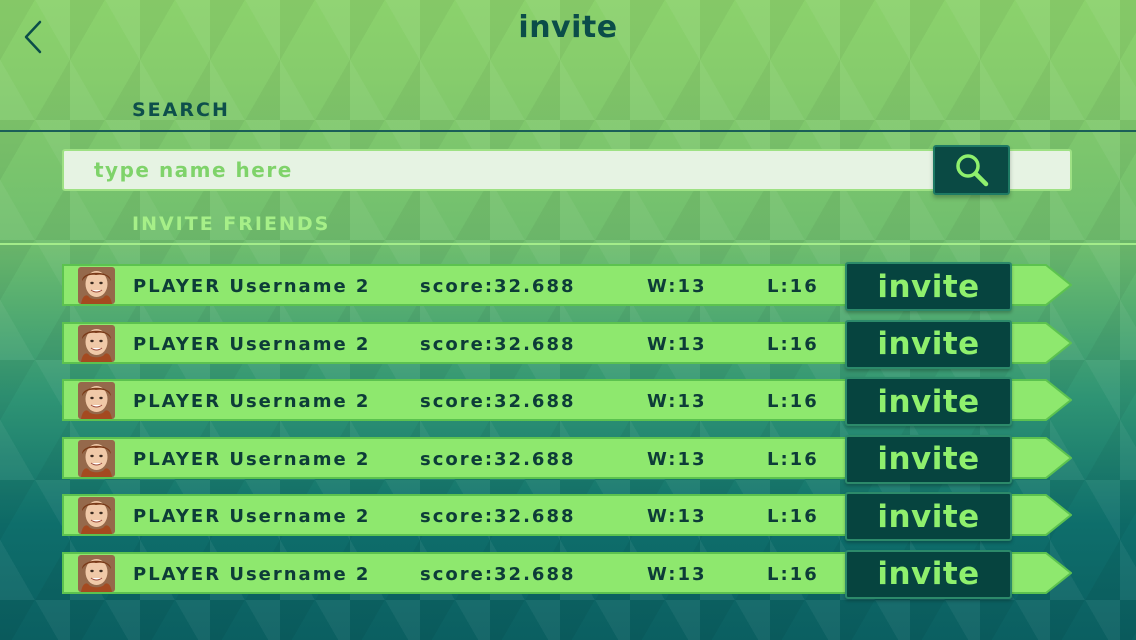  What do you see at coordinates (509, 170) in the screenshot?
I see `search-input` at bounding box center [509, 170].